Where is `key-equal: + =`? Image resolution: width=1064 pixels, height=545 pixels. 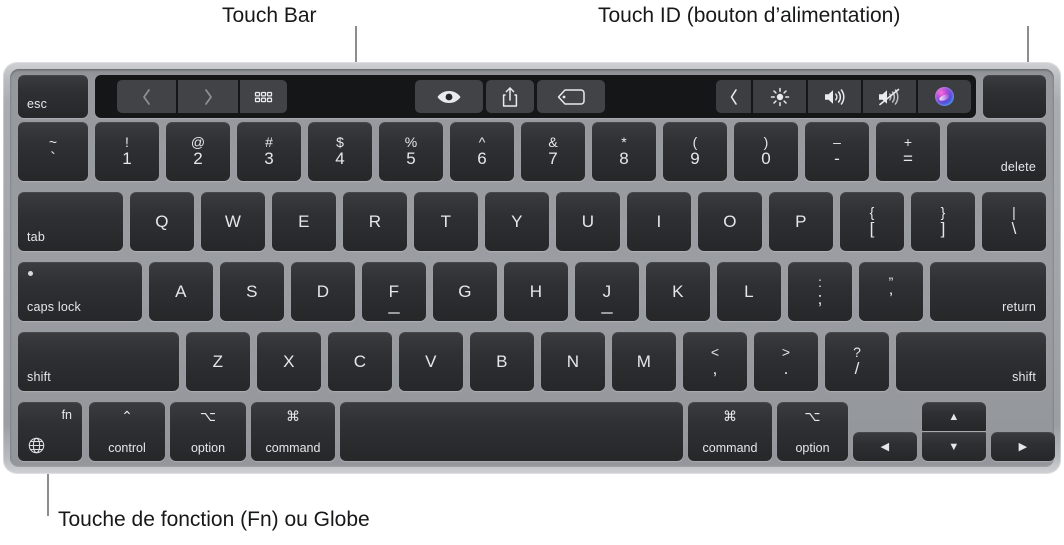
key-equal: + = is located at coordinates (908, 151).